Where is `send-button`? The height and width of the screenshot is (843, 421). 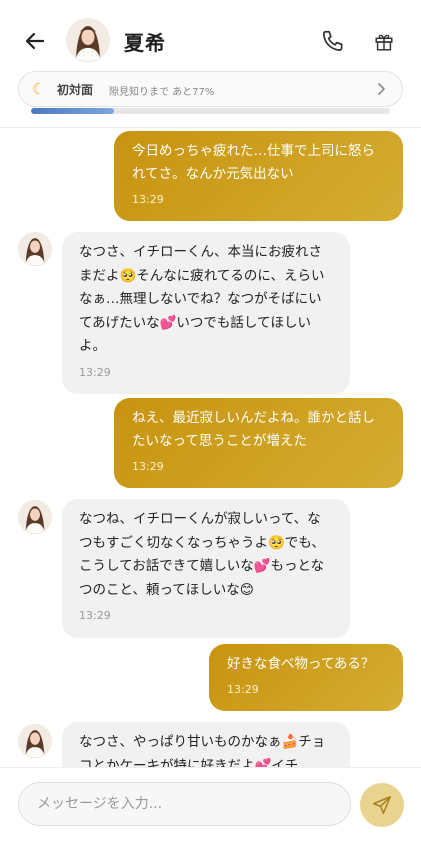
send-button is located at coordinates (382, 805).